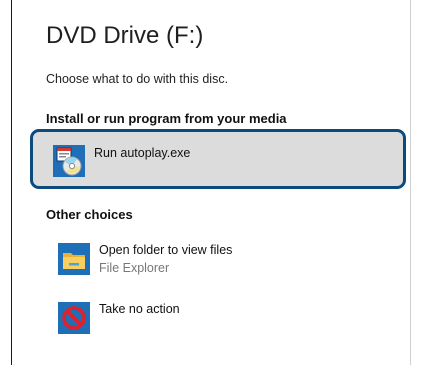  What do you see at coordinates (142, 153) in the screenshot?
I see `option-label: Run autoplay.exe` at bounding box center [142, 153].